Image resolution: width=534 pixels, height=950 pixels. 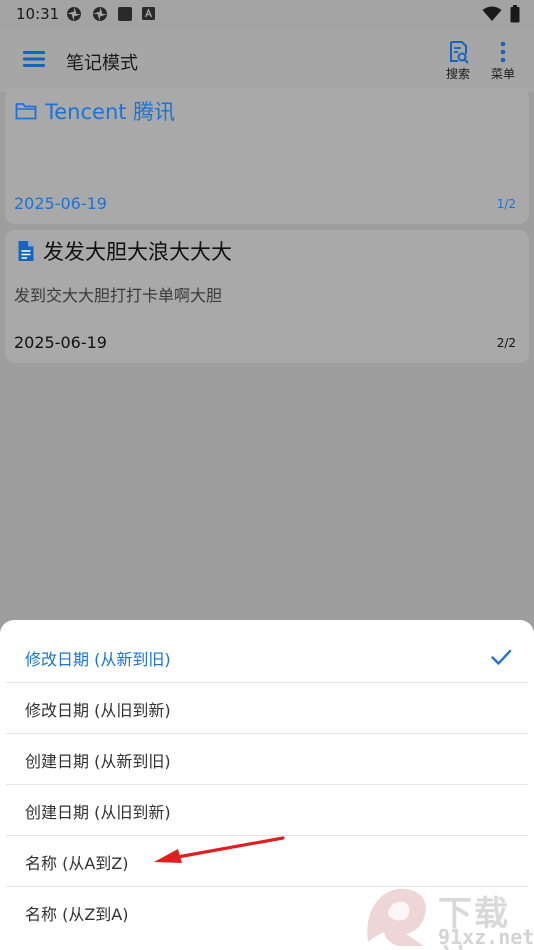 I want to click on note-card: Tencent 腾讯 2025-06-19 1/2, so click(x=267, y=156).